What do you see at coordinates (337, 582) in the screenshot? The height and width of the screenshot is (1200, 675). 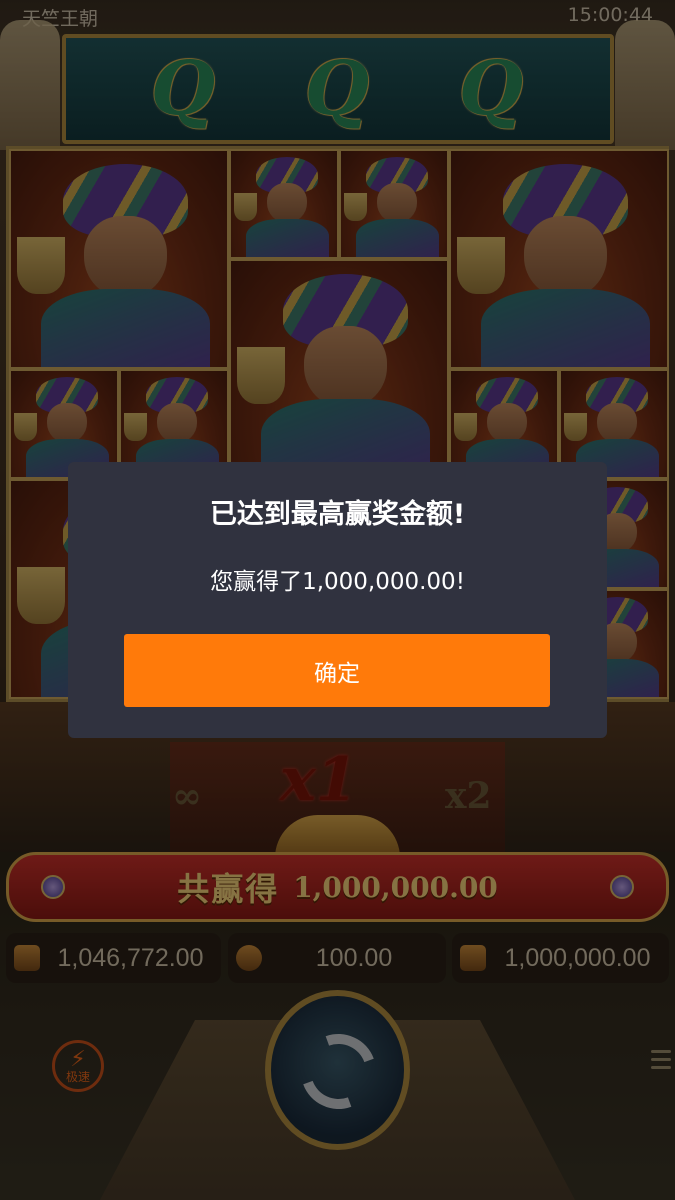 I see `dialog-message: 您赢得了1,000,000.00!` at bounding box center [337, 582].